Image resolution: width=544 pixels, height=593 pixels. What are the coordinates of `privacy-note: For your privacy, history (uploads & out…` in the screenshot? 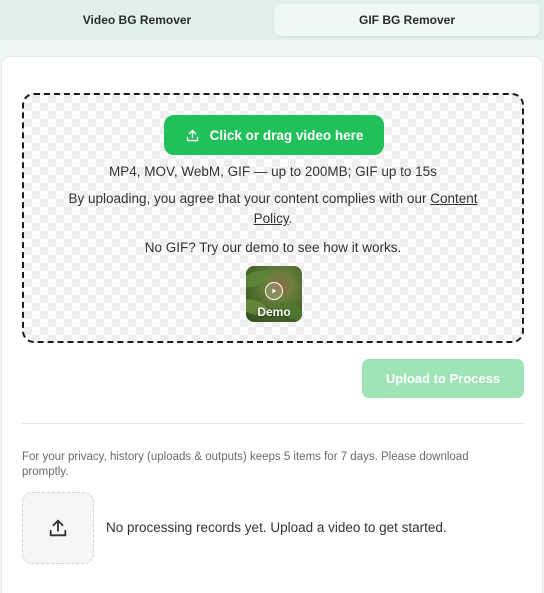 It's located at (245, 464).